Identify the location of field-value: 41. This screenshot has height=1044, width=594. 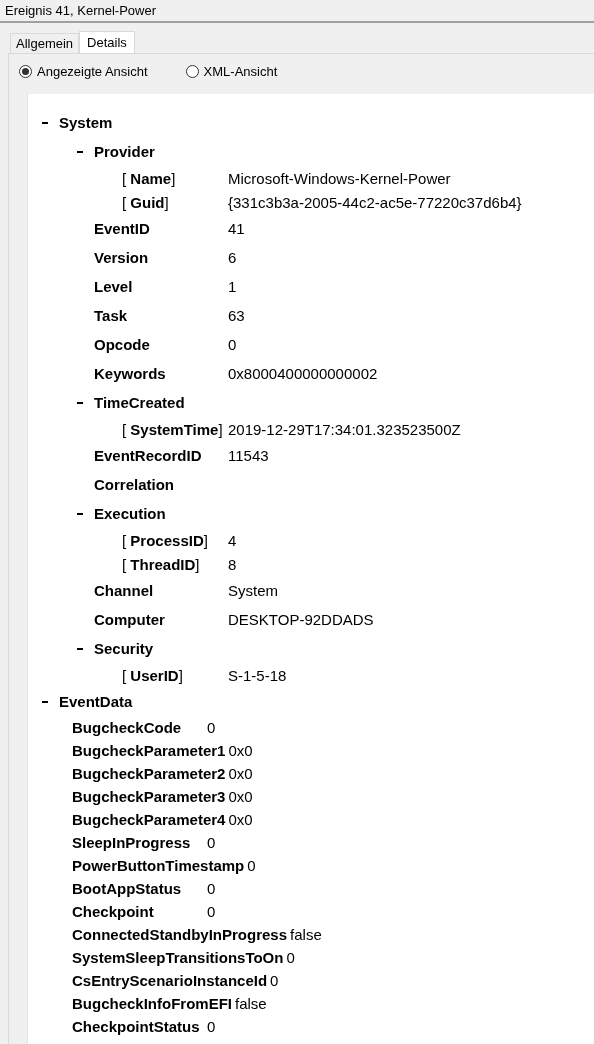
(236, 228).